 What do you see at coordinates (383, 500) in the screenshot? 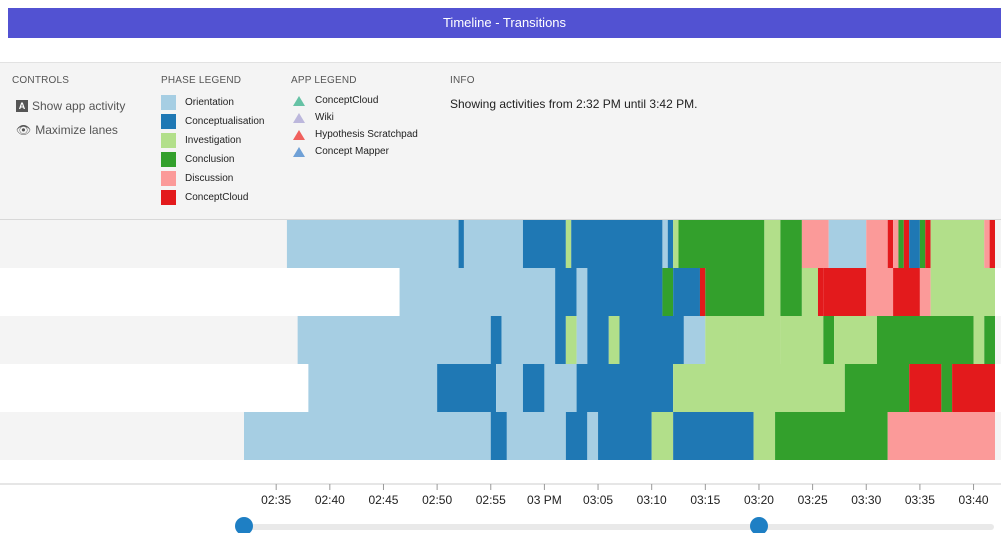
I see `axis-tick-label: 02:45` at bounding box center [383, 500].